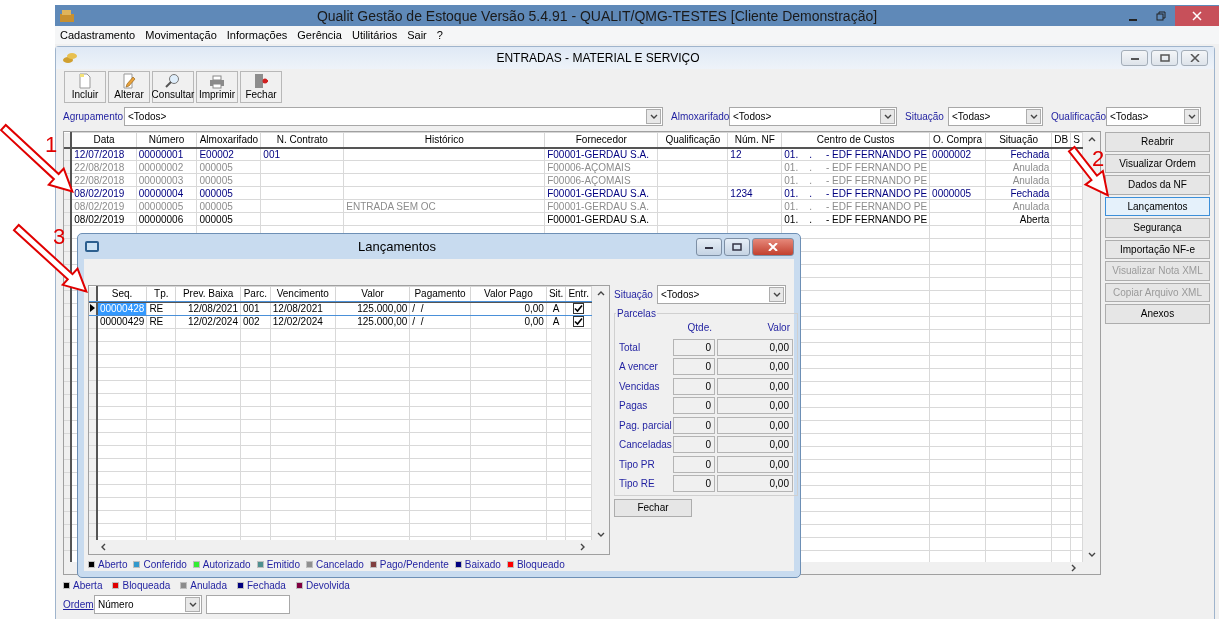 This screenshot has width=1219, height=619. Describe the element at coordinates (754, 193) in the screenshot. I see `table-cell: 1234` at that location.